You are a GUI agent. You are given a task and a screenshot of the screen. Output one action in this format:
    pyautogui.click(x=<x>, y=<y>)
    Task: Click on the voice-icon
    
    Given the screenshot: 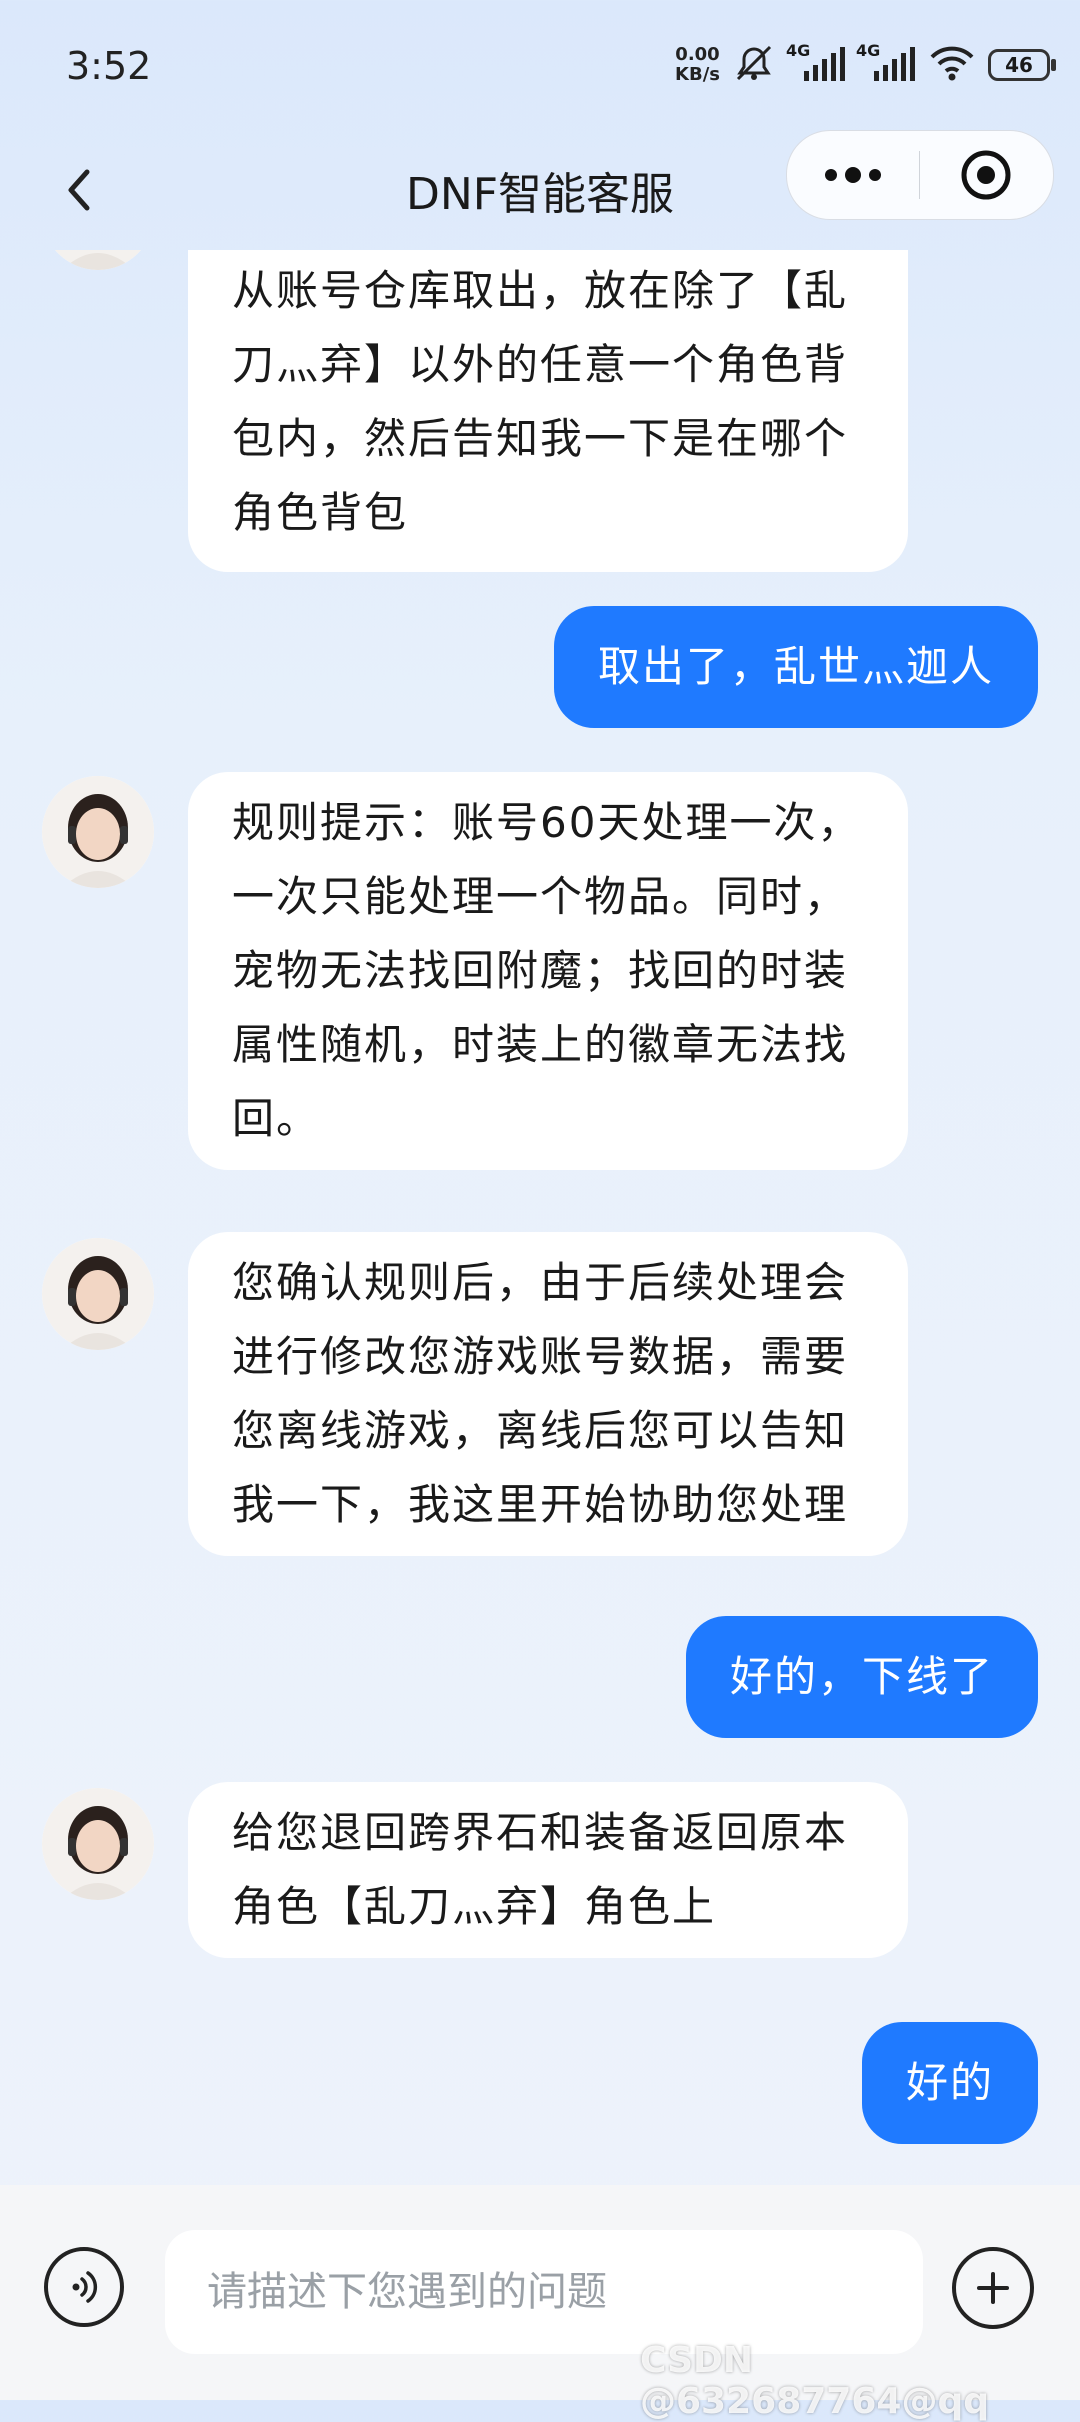 What is the action you would take?
    pyautogui.click(x=85, y=2287)
    